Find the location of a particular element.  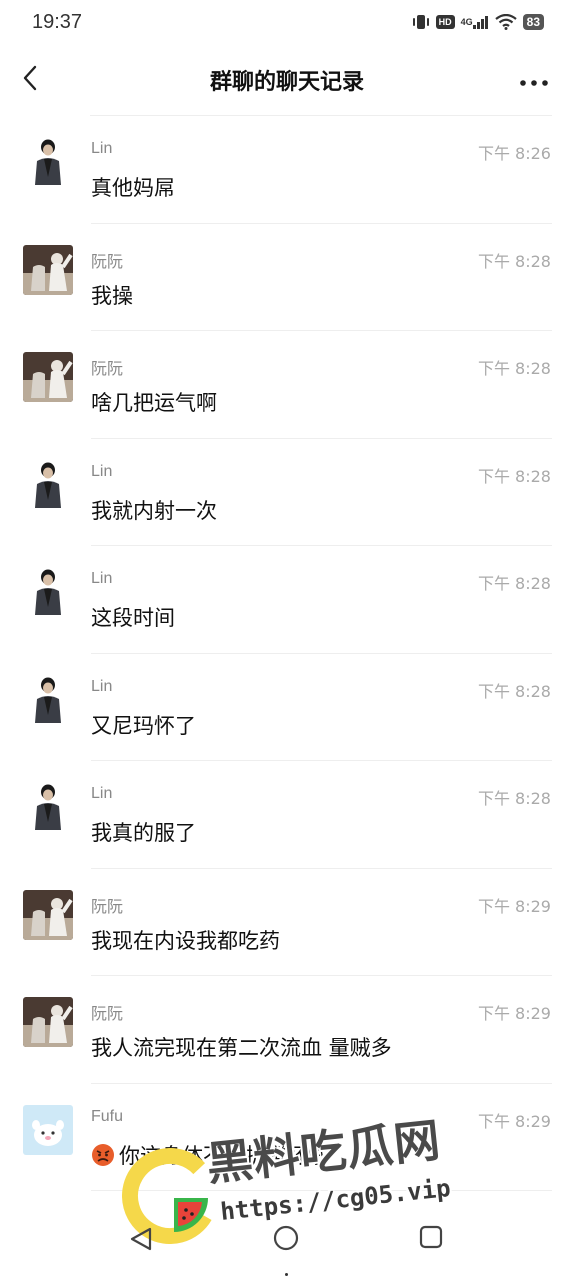

message-text-content: 这段时间 is located at coordinates (133, 618).